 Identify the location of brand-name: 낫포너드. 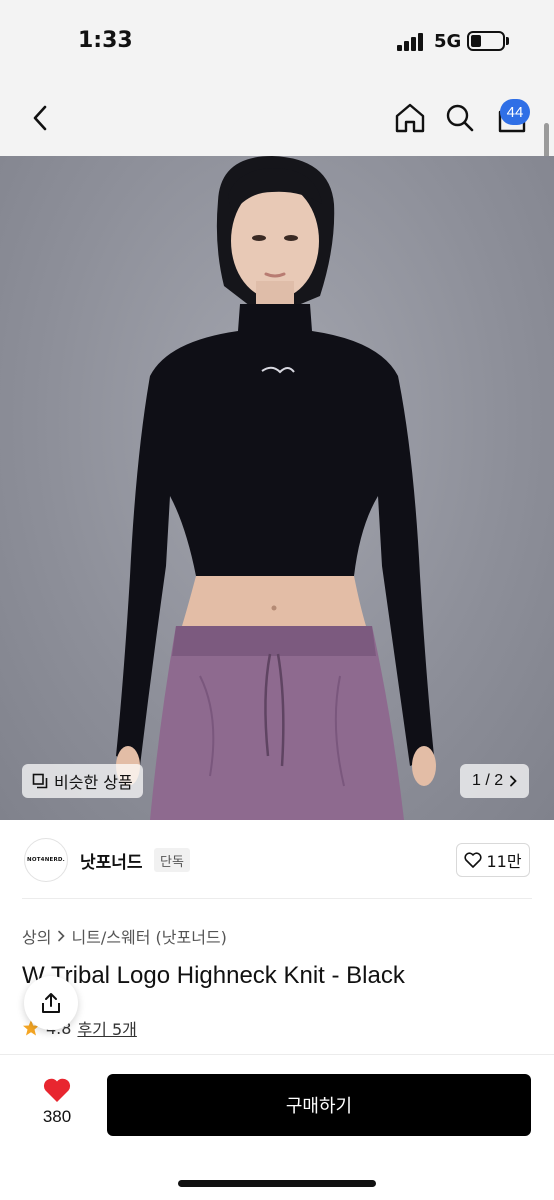
(111, 860).